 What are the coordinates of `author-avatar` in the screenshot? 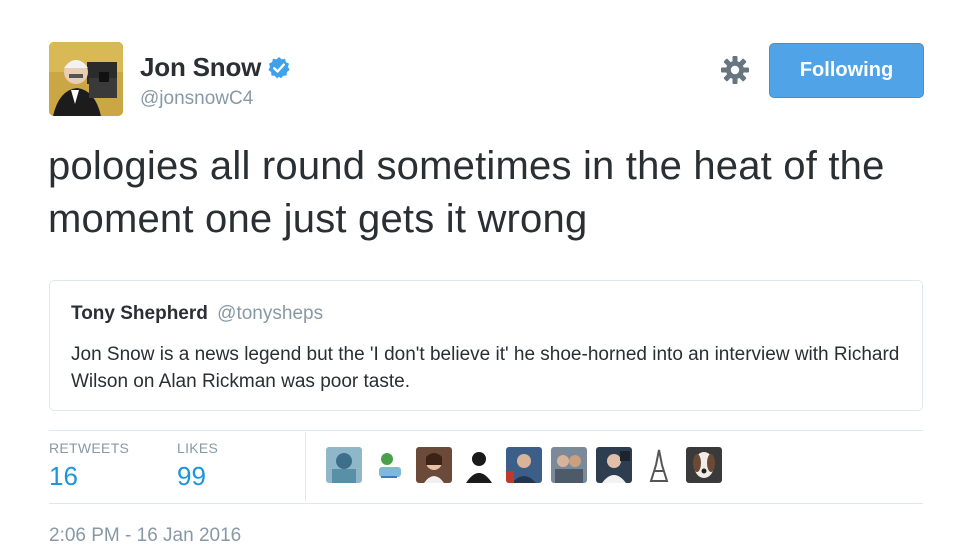 It's located at (86, 79).